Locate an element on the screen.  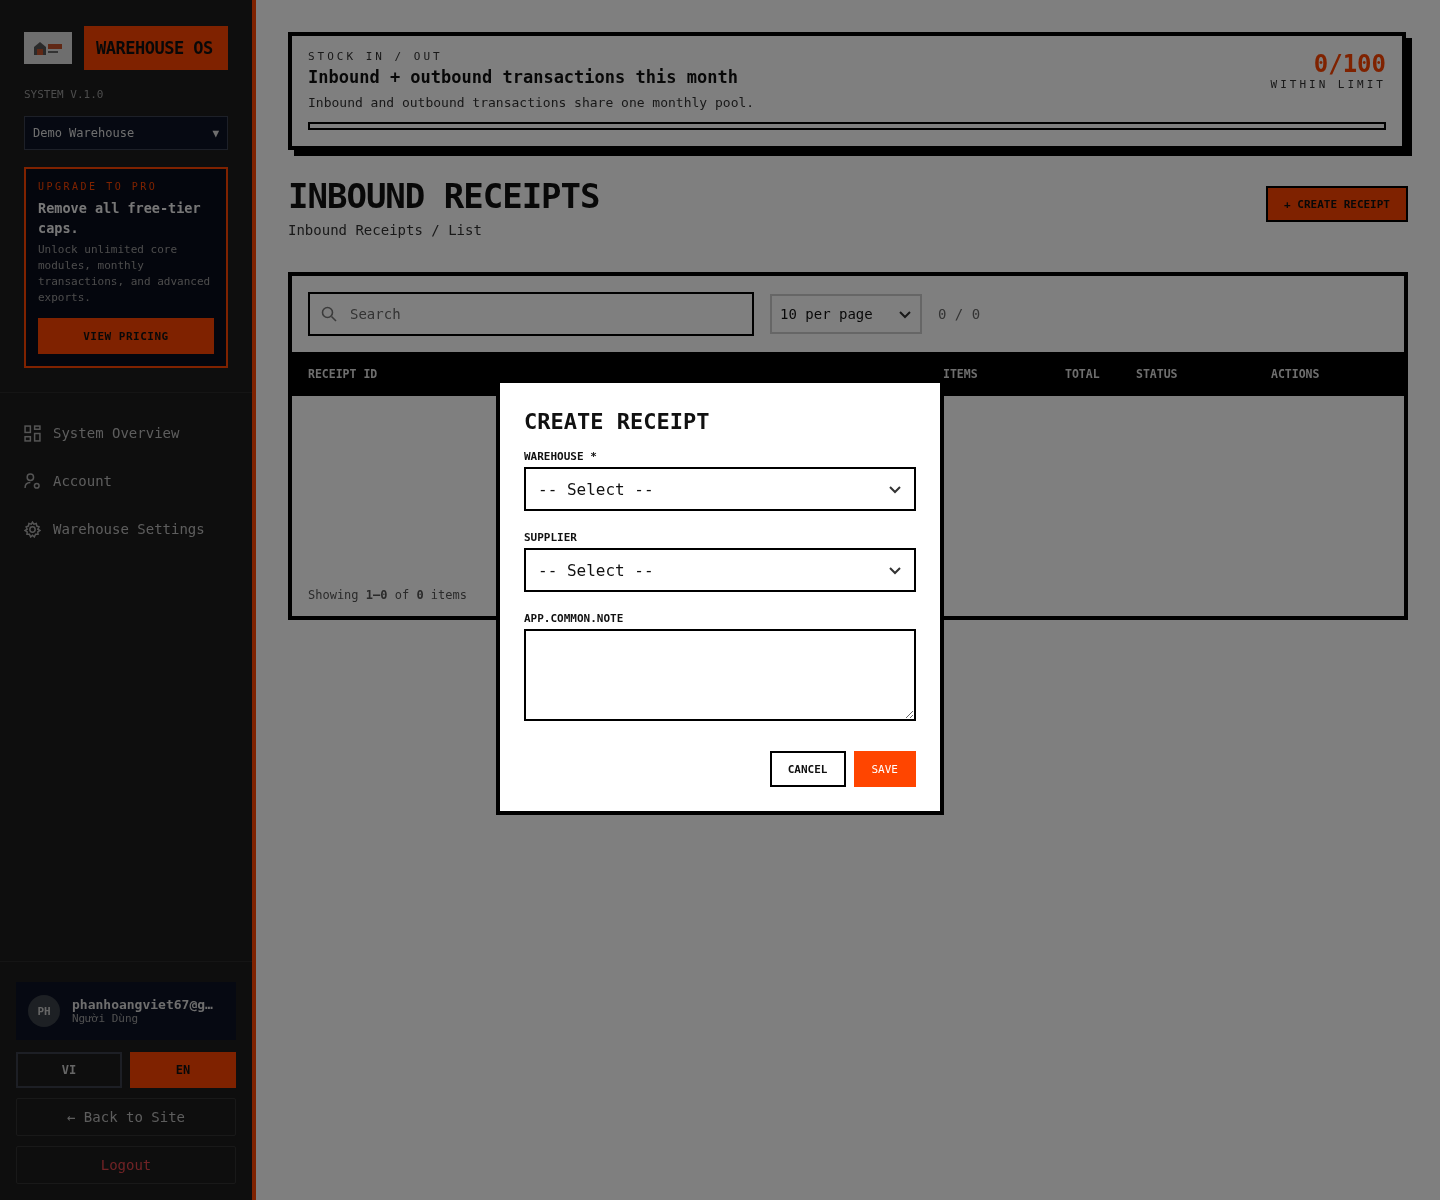
column-header: STATUS is located at coordinates (1157, 374).